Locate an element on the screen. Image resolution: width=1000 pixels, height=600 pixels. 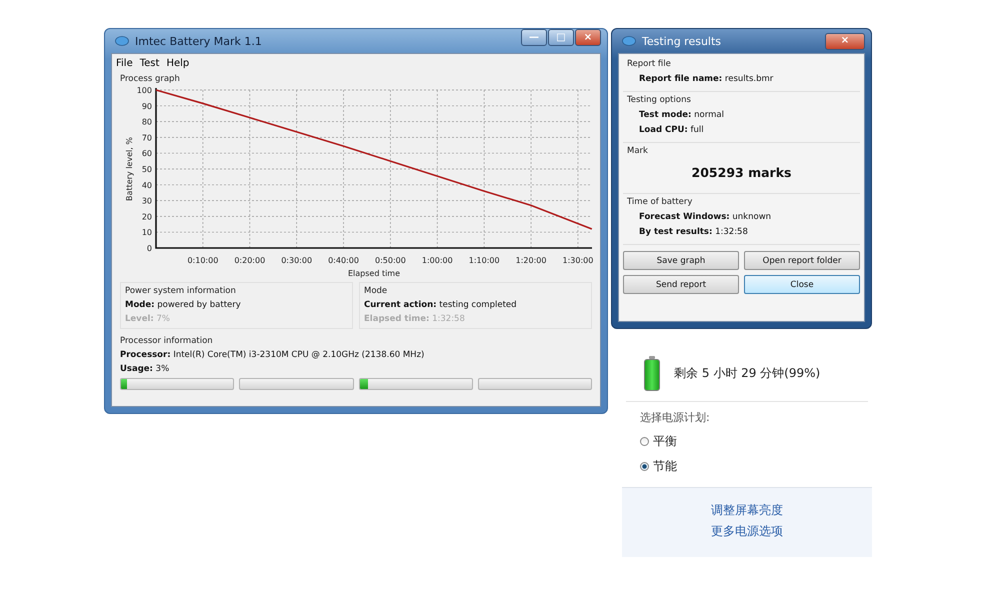
power-link: 调整屏幕亮度 is located at coordinates (747, 510).